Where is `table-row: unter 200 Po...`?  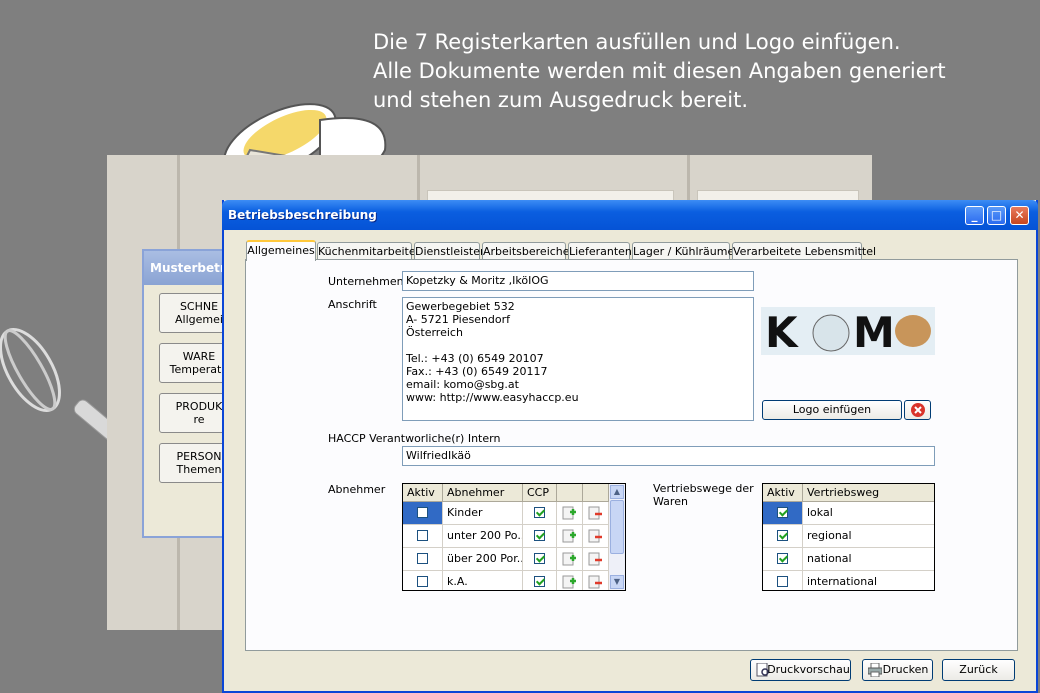 table-row: unter 200 Po... is located at coordinates (506, 536).